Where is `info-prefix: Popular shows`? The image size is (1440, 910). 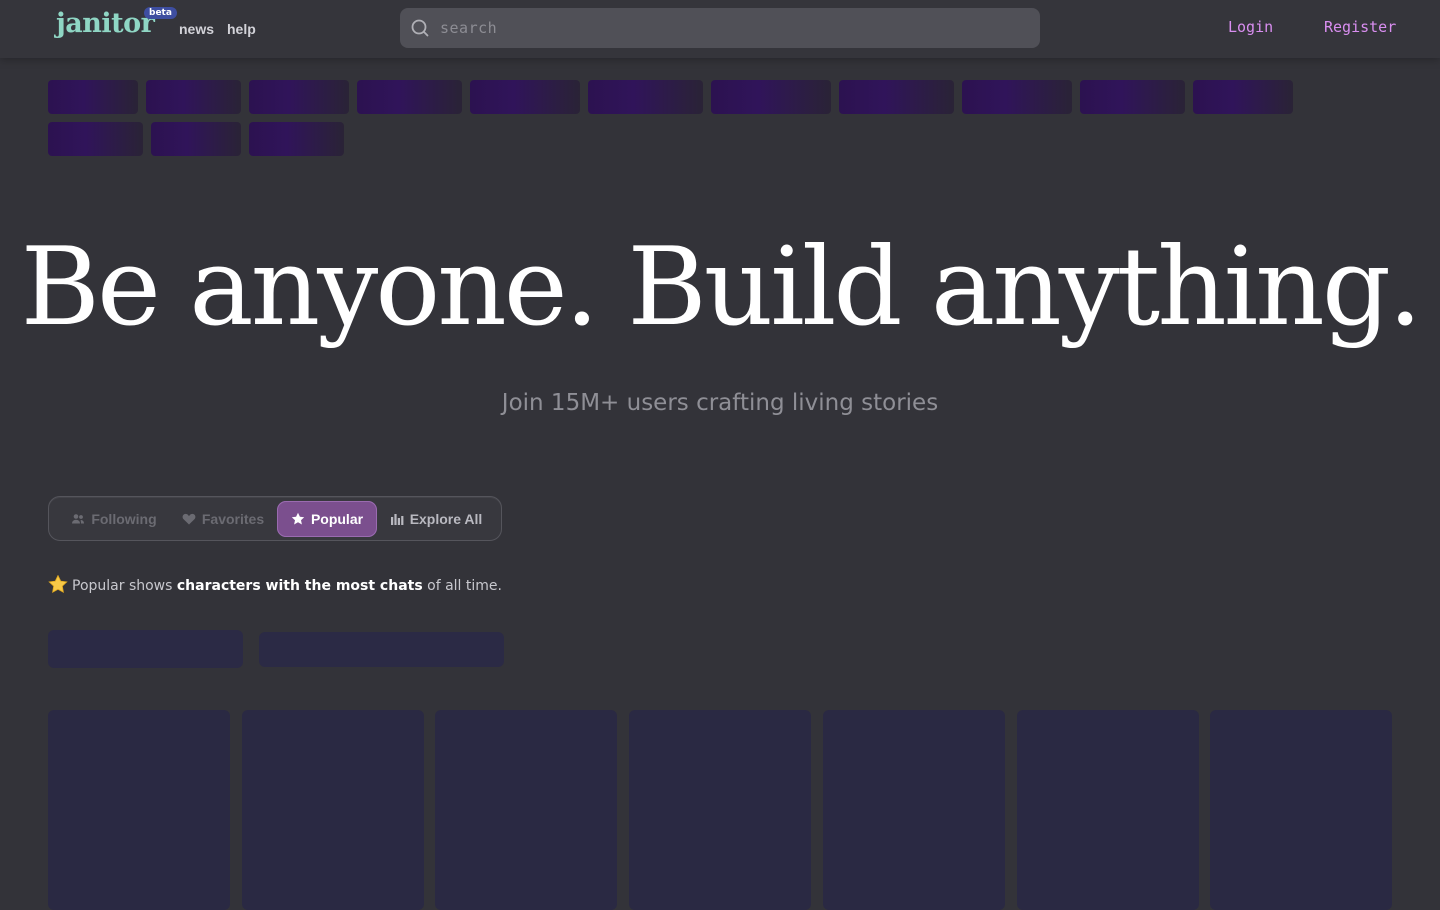
info-prefix: Popular shows is located at coordinates (124, 586).